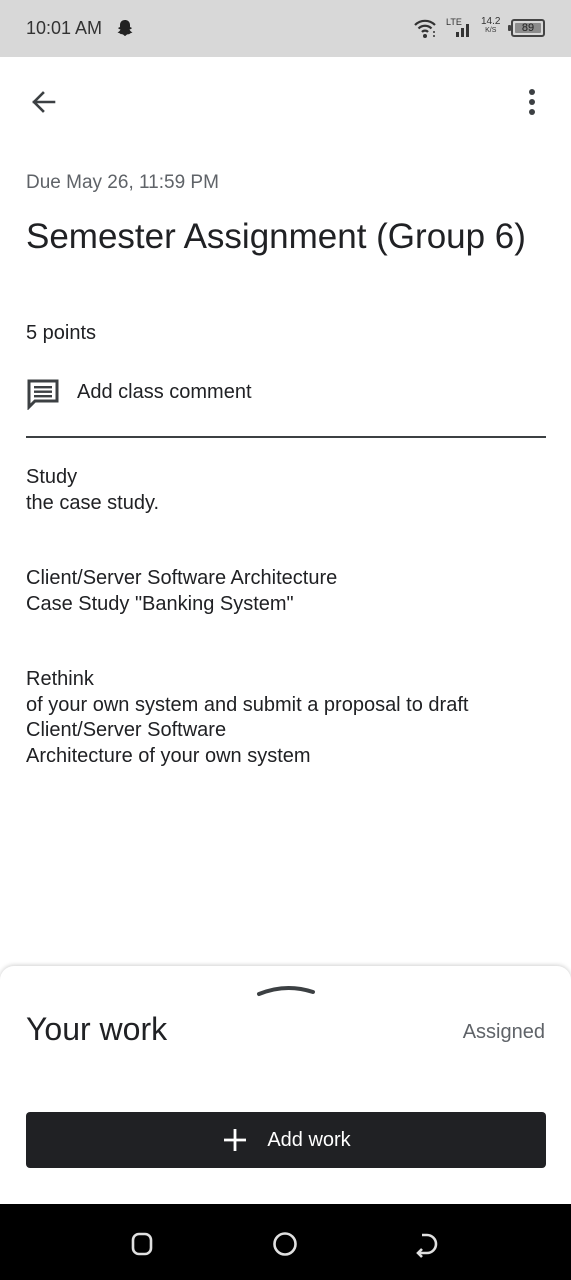  What do you see at coordinates (61, 333) in the screenshot?
I see `points: 5 points` at bounding box center [61, 333].